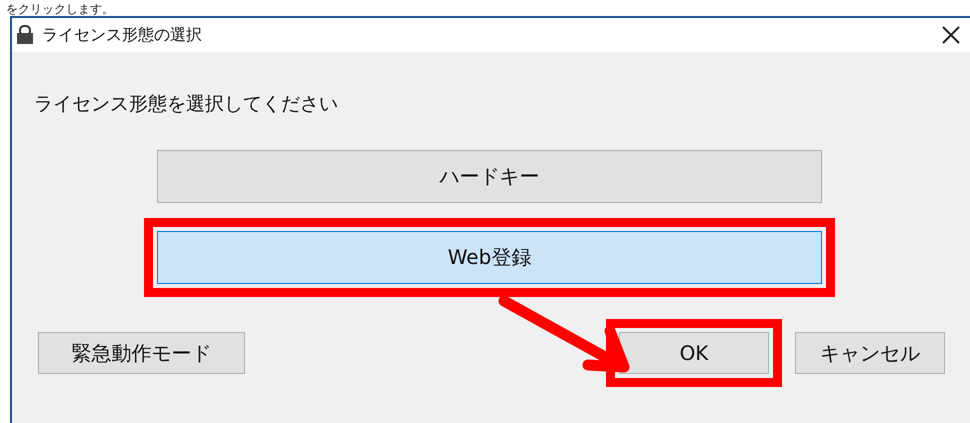  I want to click on dialog-button: キャンセル, so click(870, 353).